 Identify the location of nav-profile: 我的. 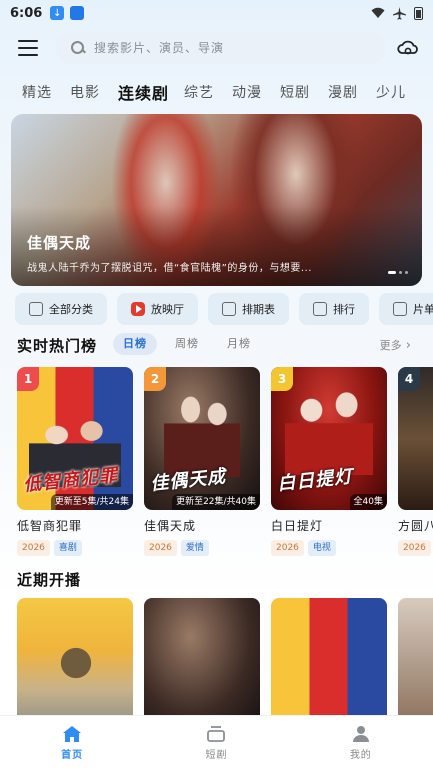
(361, 743).